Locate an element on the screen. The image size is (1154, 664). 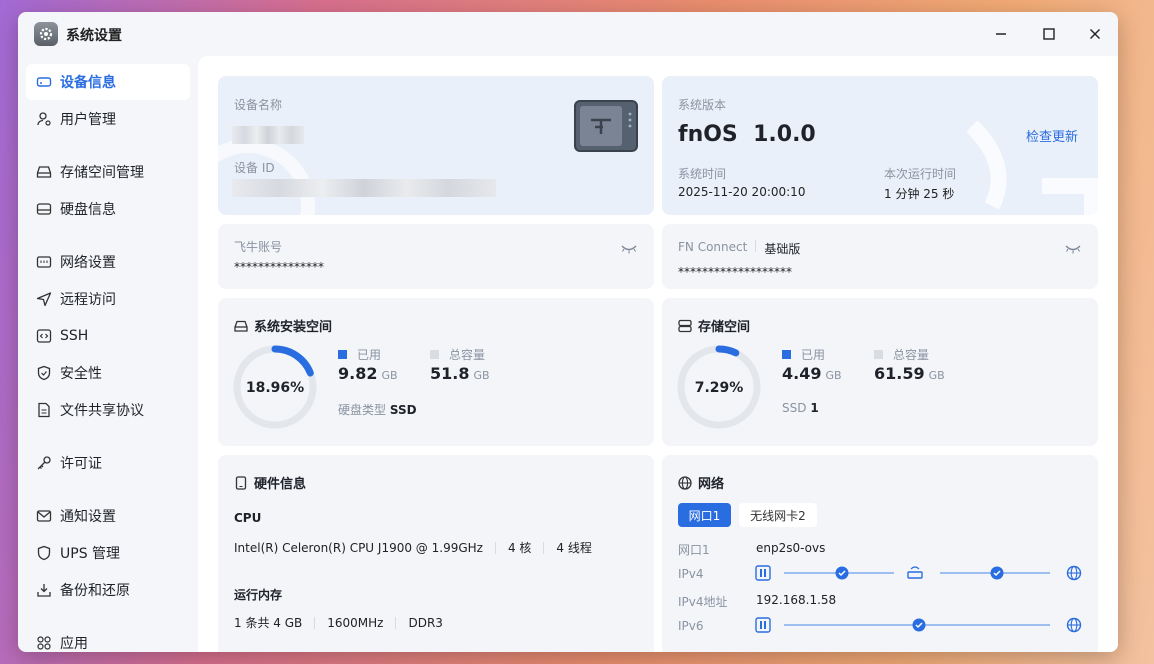
system-space-title-text: 系统安装空间 is located at coordinates (293, 327).